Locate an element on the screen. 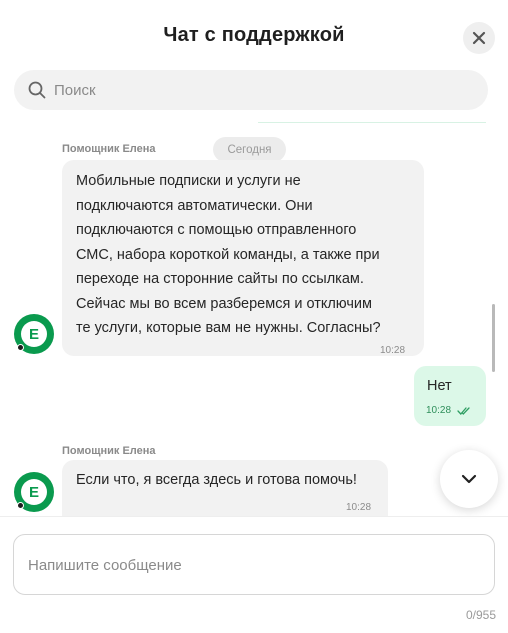  chevron-down-icon is located at coordinates (469, 479).